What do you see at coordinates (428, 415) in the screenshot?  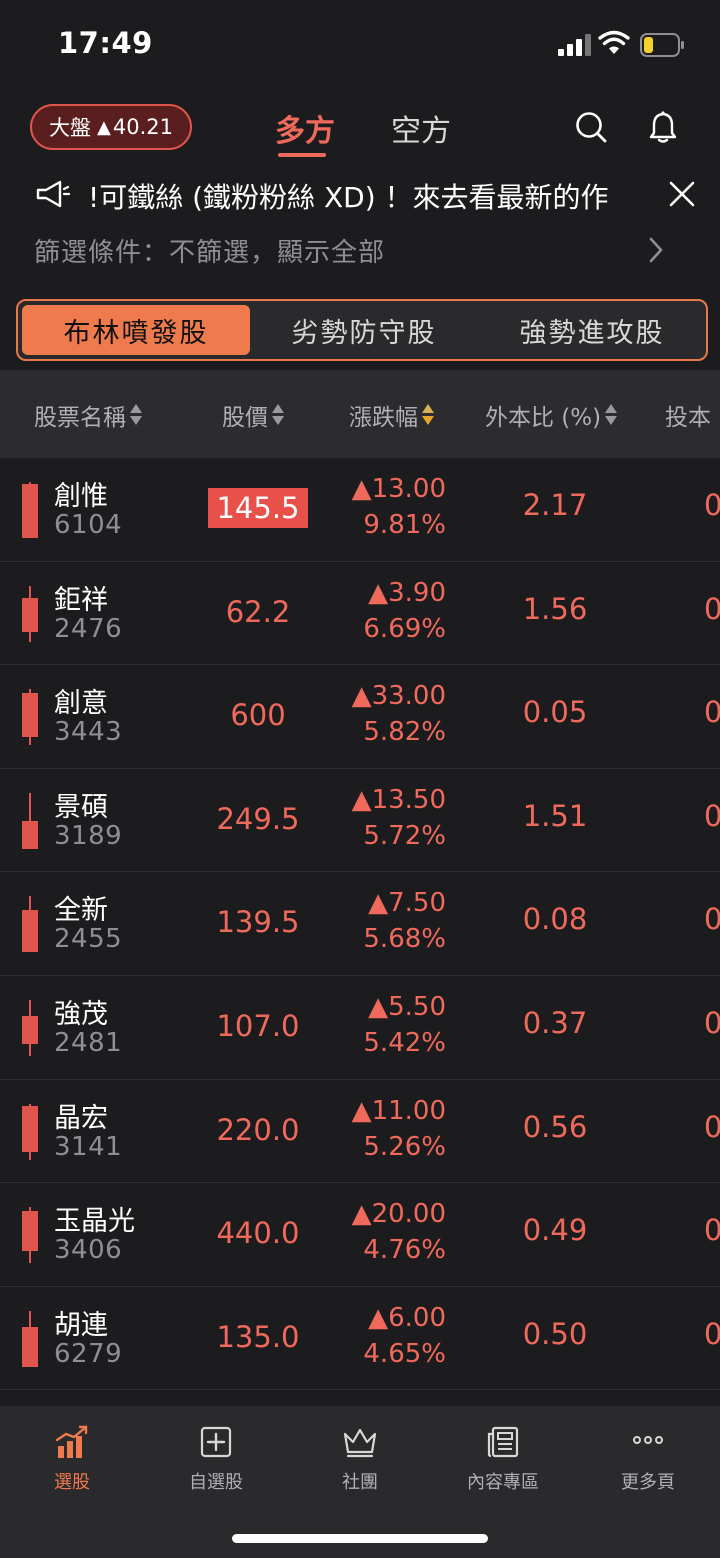 I see `sort-active-icon` at bounding box center [428, 415].